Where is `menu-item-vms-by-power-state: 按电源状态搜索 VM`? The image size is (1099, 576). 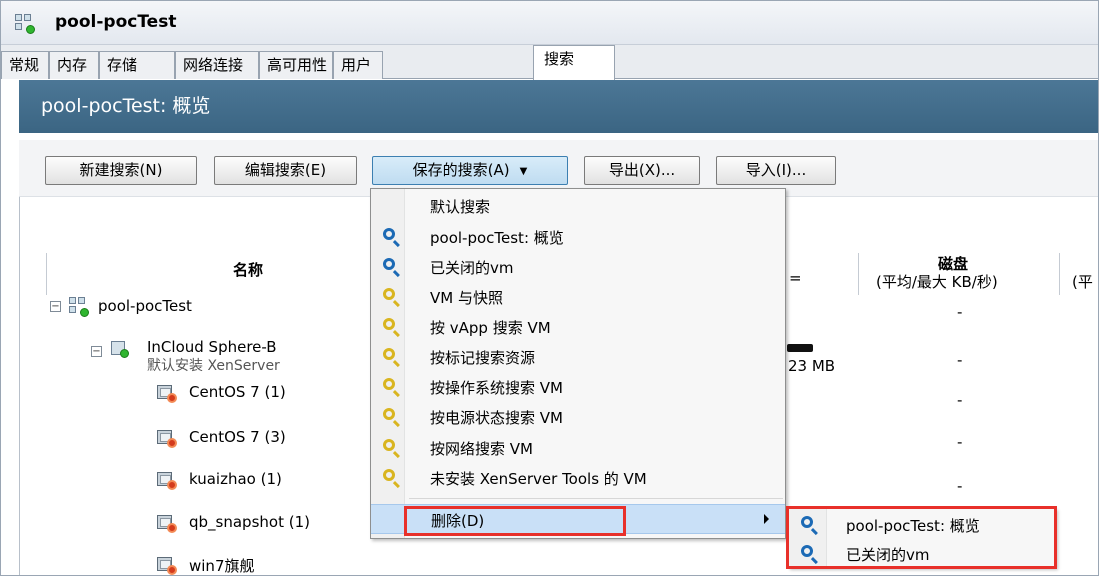 menu-item-vms-by-power-state: 按电源状态搜索 VM is located at coordinates (578, 417).